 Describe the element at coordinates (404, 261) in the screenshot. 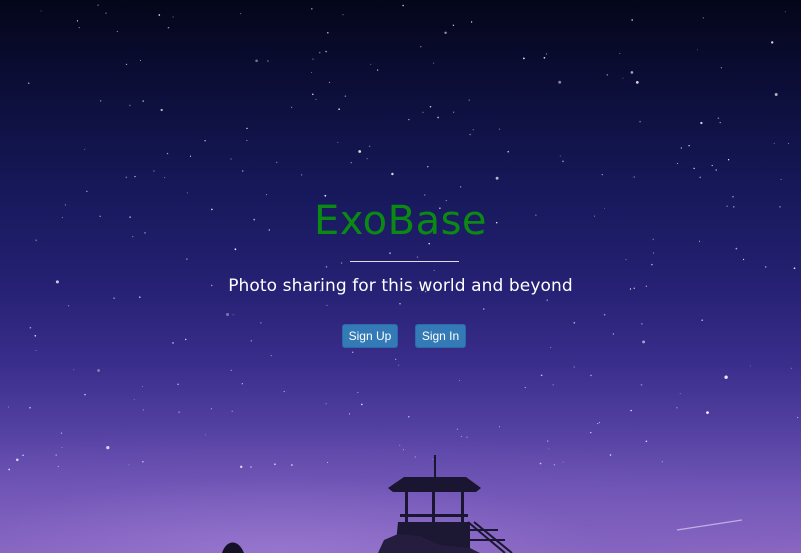

I see `title-divider` at that location.